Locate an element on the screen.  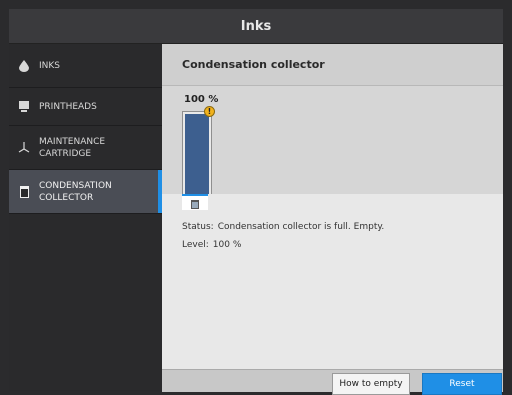
sidebar-item-label: INKS is located at coordinates (50, 65).